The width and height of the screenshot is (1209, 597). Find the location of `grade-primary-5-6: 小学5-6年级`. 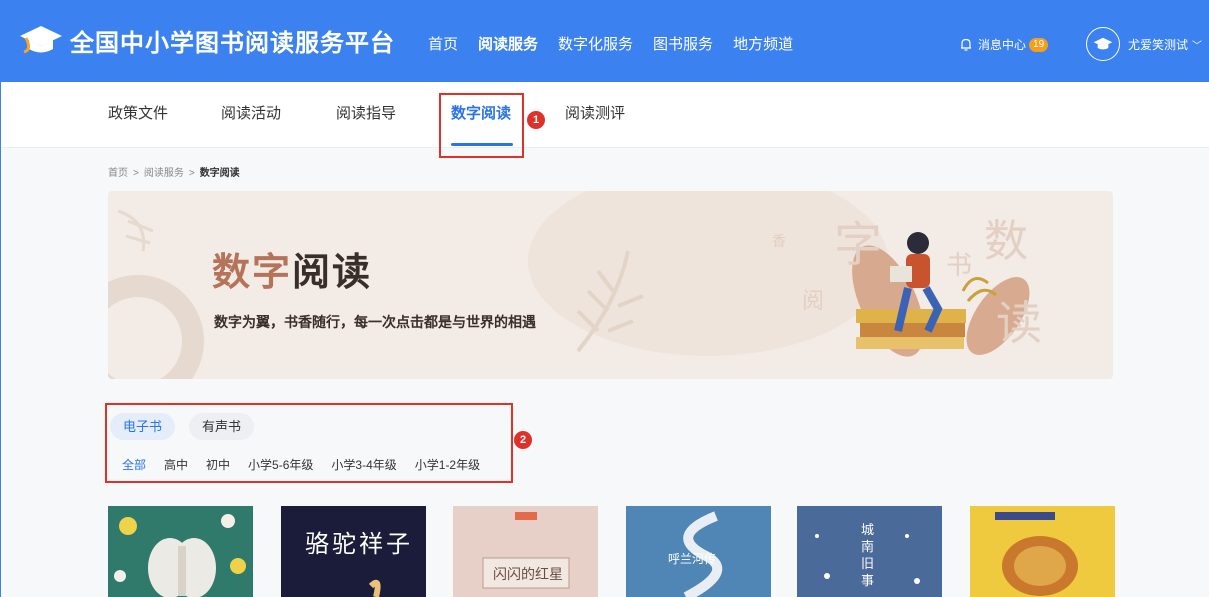

grade-primary-5-6: 小学5-6年级 is located at coordinates (280, 465).